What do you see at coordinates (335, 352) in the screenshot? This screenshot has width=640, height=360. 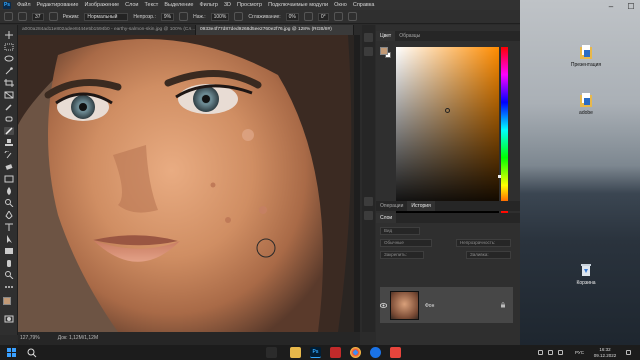 I see `media-app-icon` at bounding box center [335, 352].